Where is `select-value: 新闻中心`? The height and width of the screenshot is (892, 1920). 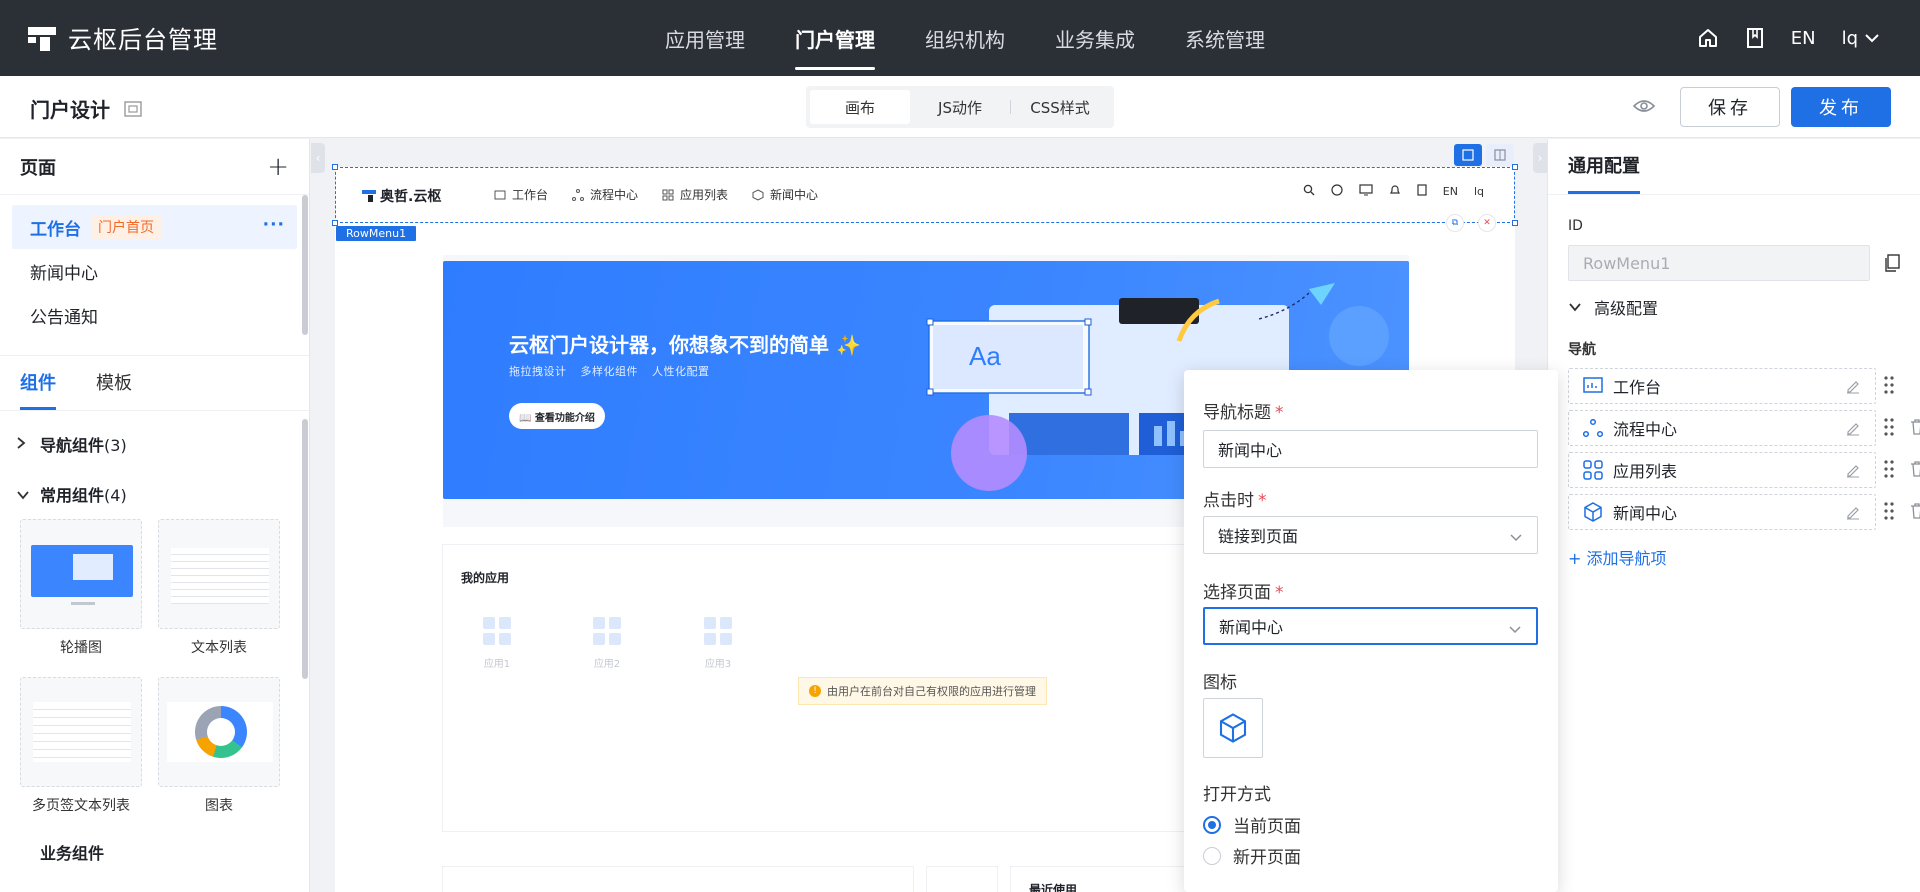 select-value: 新闻中心 is located at coordinates (1251, 627).